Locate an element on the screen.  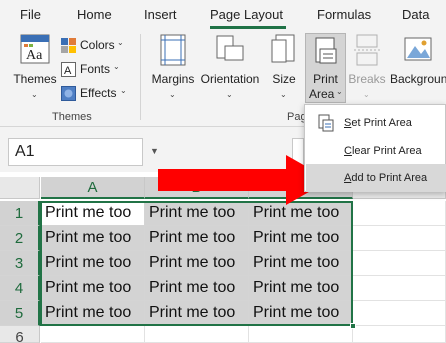
orientation-label: Orientation is located at coordinates (230, 79).